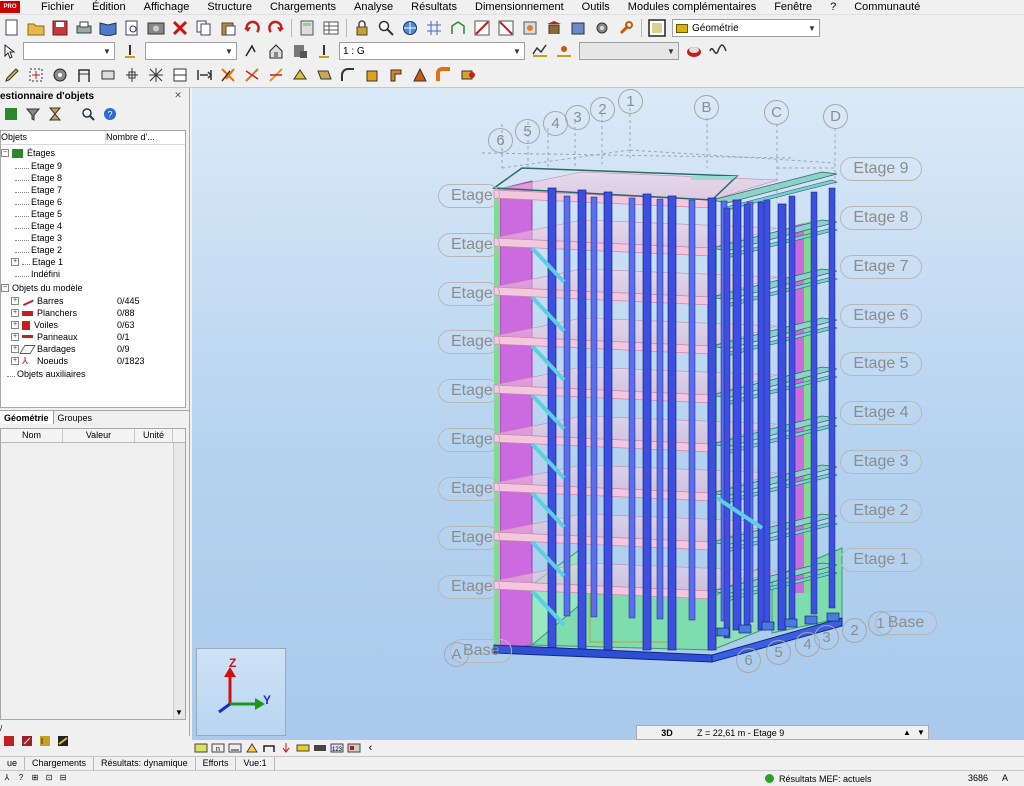 The image size is (1024, 786). What do you see at coordinates (578, 28) in the screenshot?
I see `load-icon` at bounding box center [578, 28].